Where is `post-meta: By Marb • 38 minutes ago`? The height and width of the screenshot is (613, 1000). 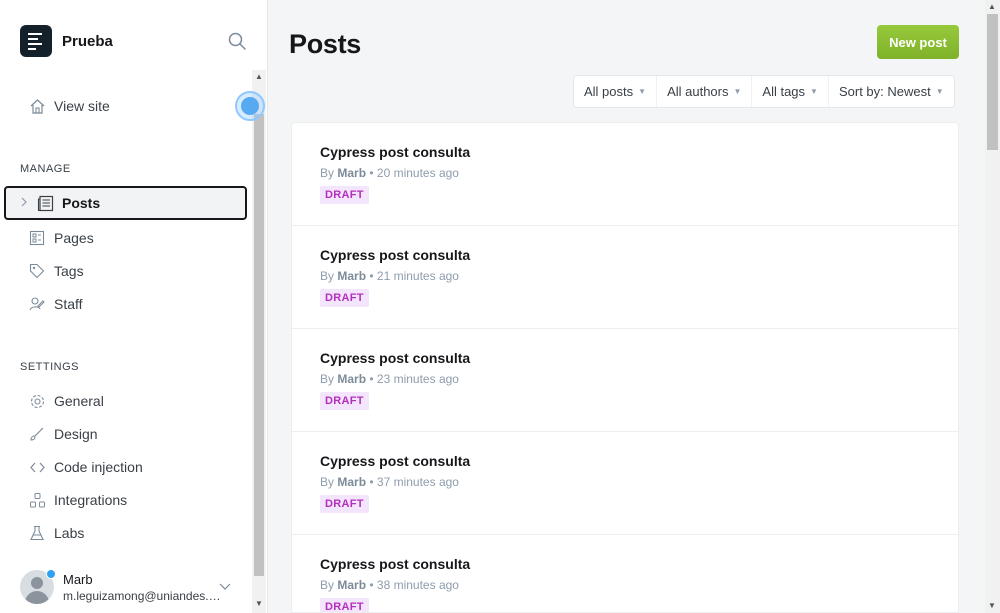
post-meta: By Marb • 38 minutes ago is located at coordinates (389, 585).